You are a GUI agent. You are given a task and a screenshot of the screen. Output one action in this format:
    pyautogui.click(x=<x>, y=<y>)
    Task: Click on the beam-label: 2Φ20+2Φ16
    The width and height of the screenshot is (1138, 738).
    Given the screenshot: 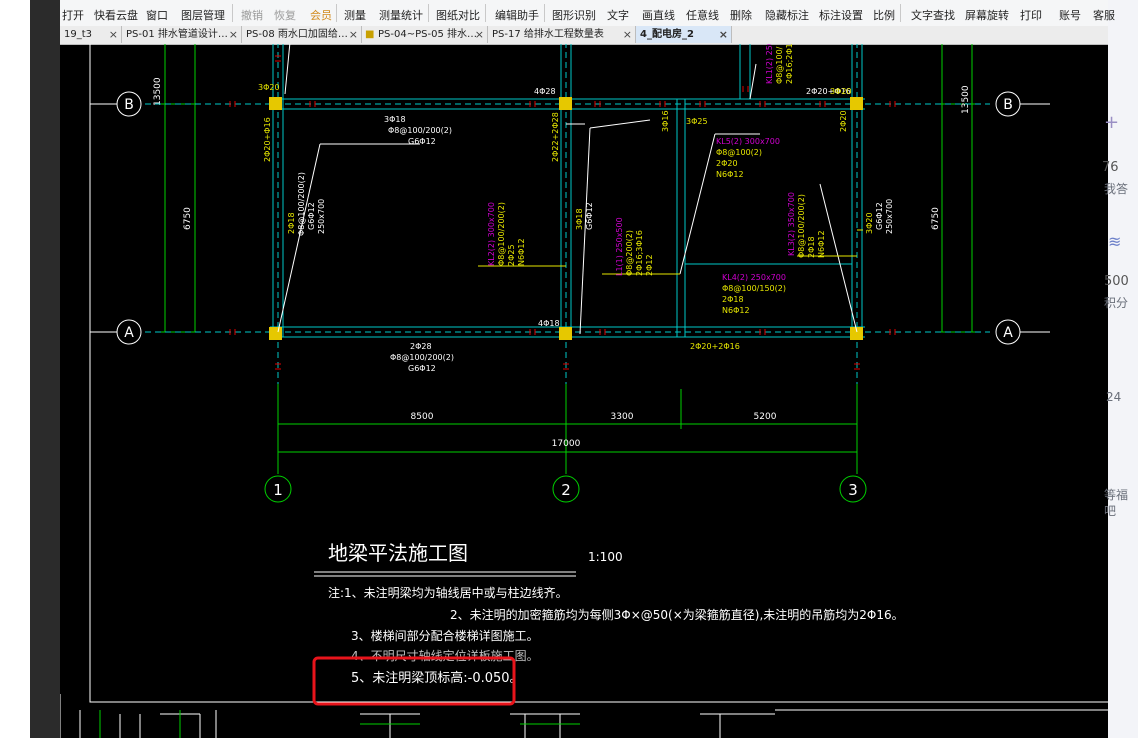 What is the action you would take?
    pyautogui.click(x=715, y=346)
    